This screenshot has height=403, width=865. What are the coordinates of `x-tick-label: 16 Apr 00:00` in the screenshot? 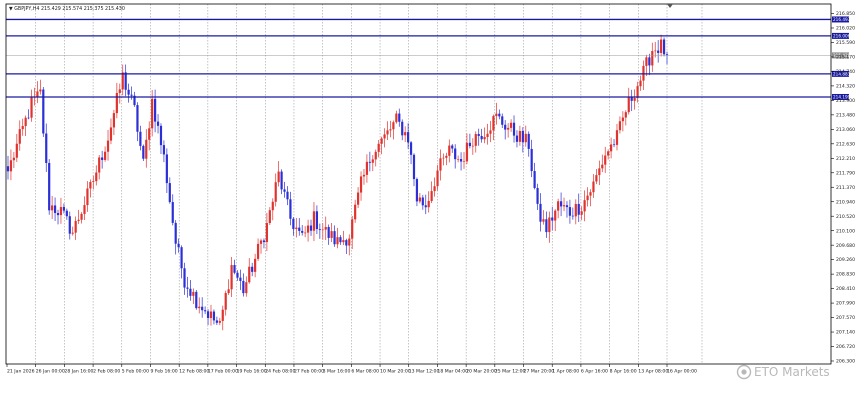 It's located at (682, 372).